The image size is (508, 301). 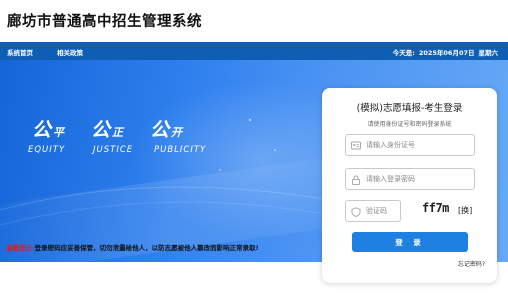 I want to click on date-value: 2025年06月07日, so click(x=446, y=53).